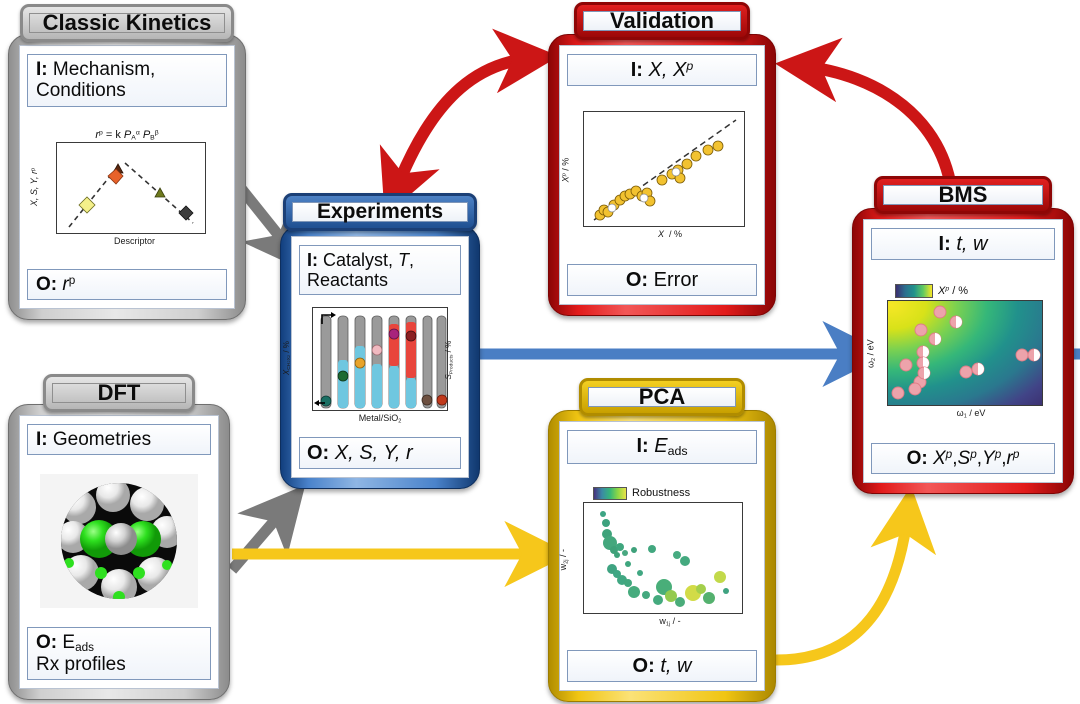 Image resolution: width=1080 pixels, height=704 pixels. What do you see at coordinates (665, 170) in the screenshot?
I see `validation-parity-plot` at bounding box center [665, 170].